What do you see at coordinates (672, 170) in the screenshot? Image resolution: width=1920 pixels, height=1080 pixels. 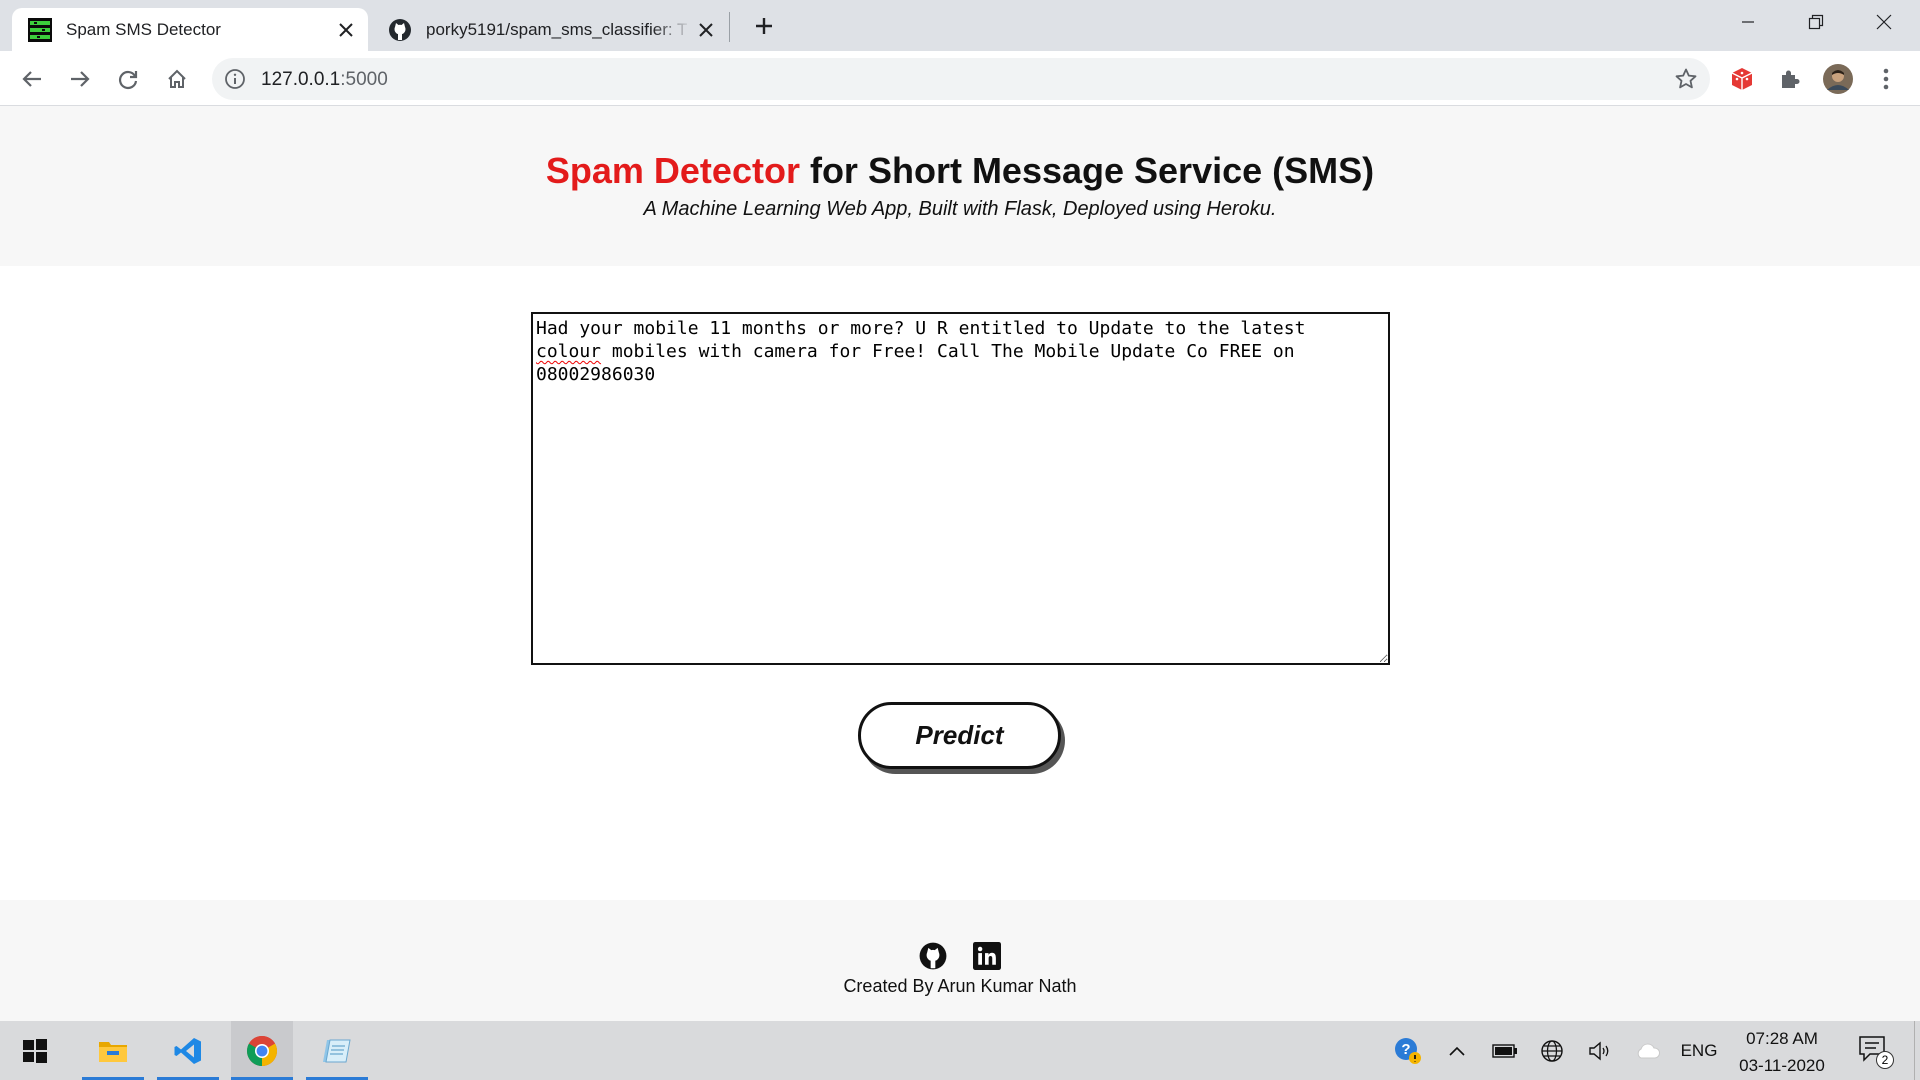 I see `title-highlight: Spam Detector` at bounding box center [672, 170].